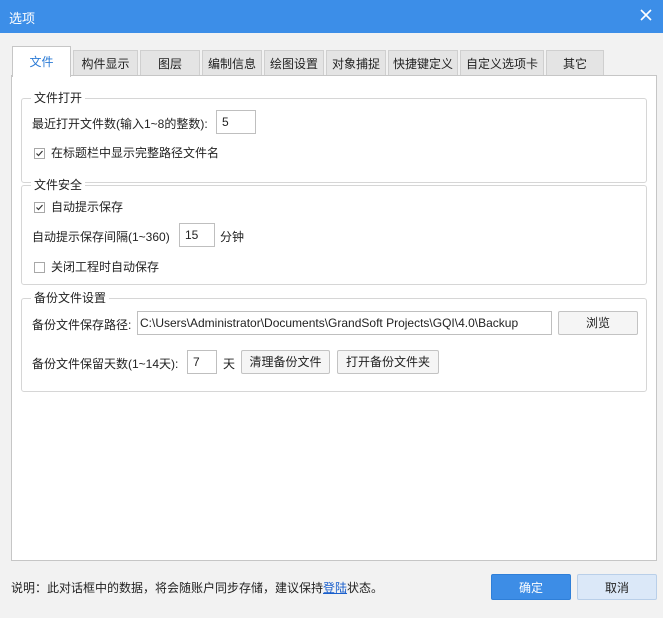 The height and width of the screenshot is (618, 663). I want to click on tab-drawing-settings: 绘图设置, so click(294, 63).